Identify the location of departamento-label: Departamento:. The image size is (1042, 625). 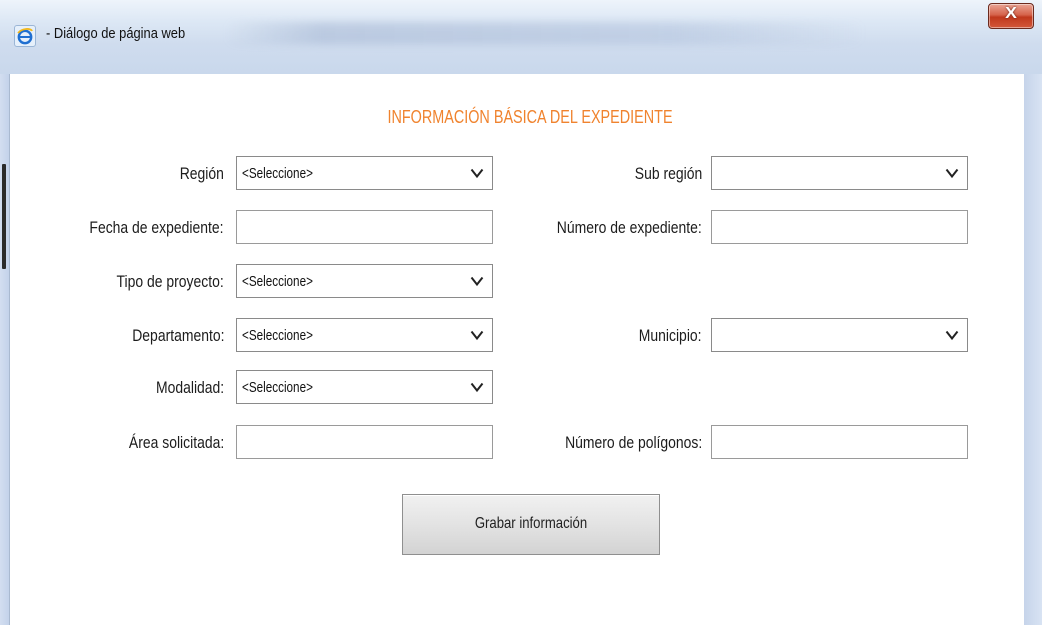
(177, 335).